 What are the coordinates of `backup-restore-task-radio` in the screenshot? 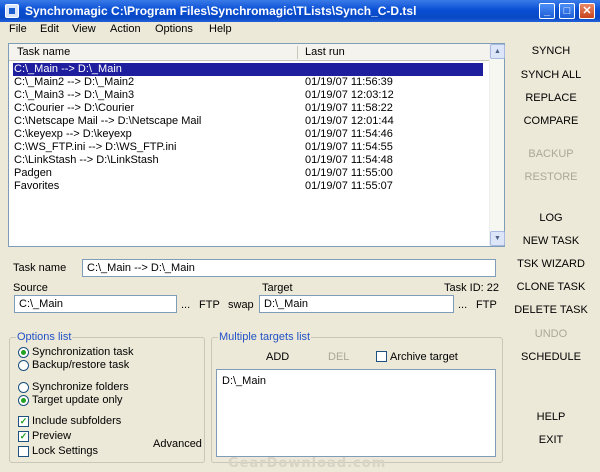 It's located at (23, 365).